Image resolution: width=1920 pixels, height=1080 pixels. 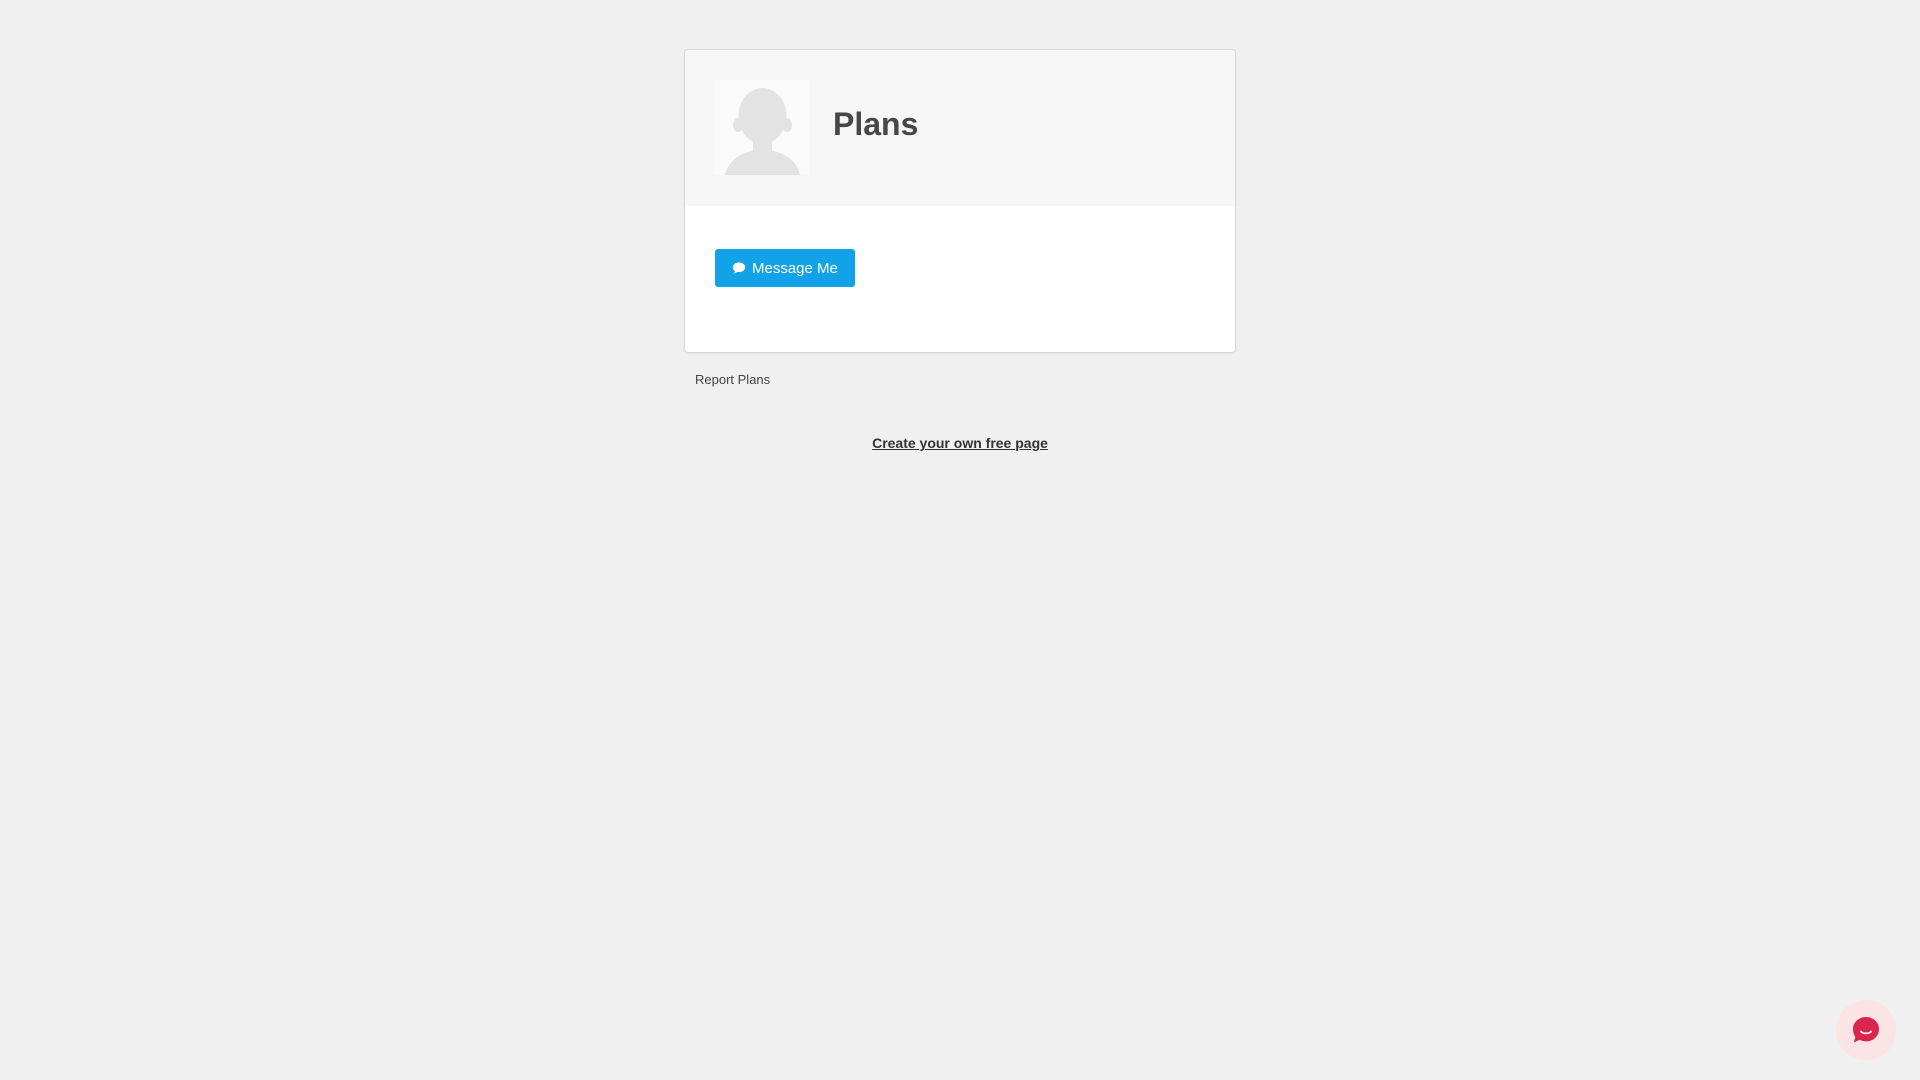 I want to click on default-user-silhouette-icon, so click(x=762, y=127).